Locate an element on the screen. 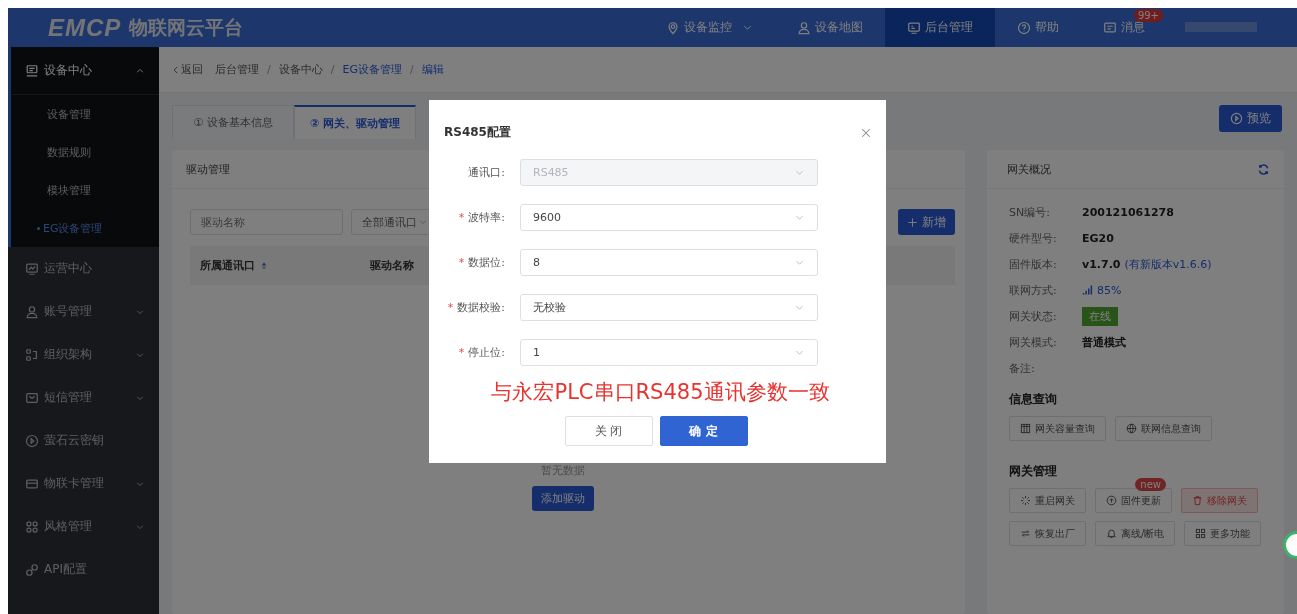 The height and width of the screenshot is (614, 1297). field-value: v1.7.0 is located at coordinates (1101, 264).